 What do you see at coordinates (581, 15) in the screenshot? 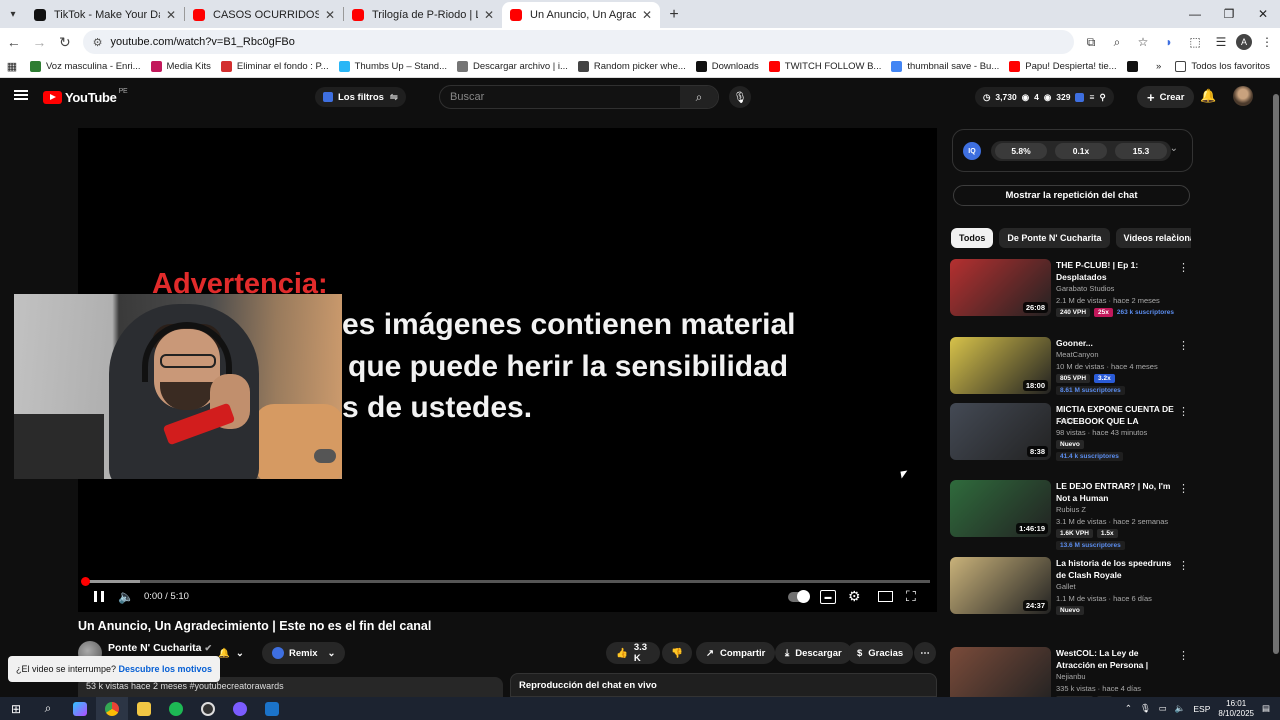
I see `tab-3: Un Anuncio, Un Agradecimiento ✕` at bounding box center [581, 15].